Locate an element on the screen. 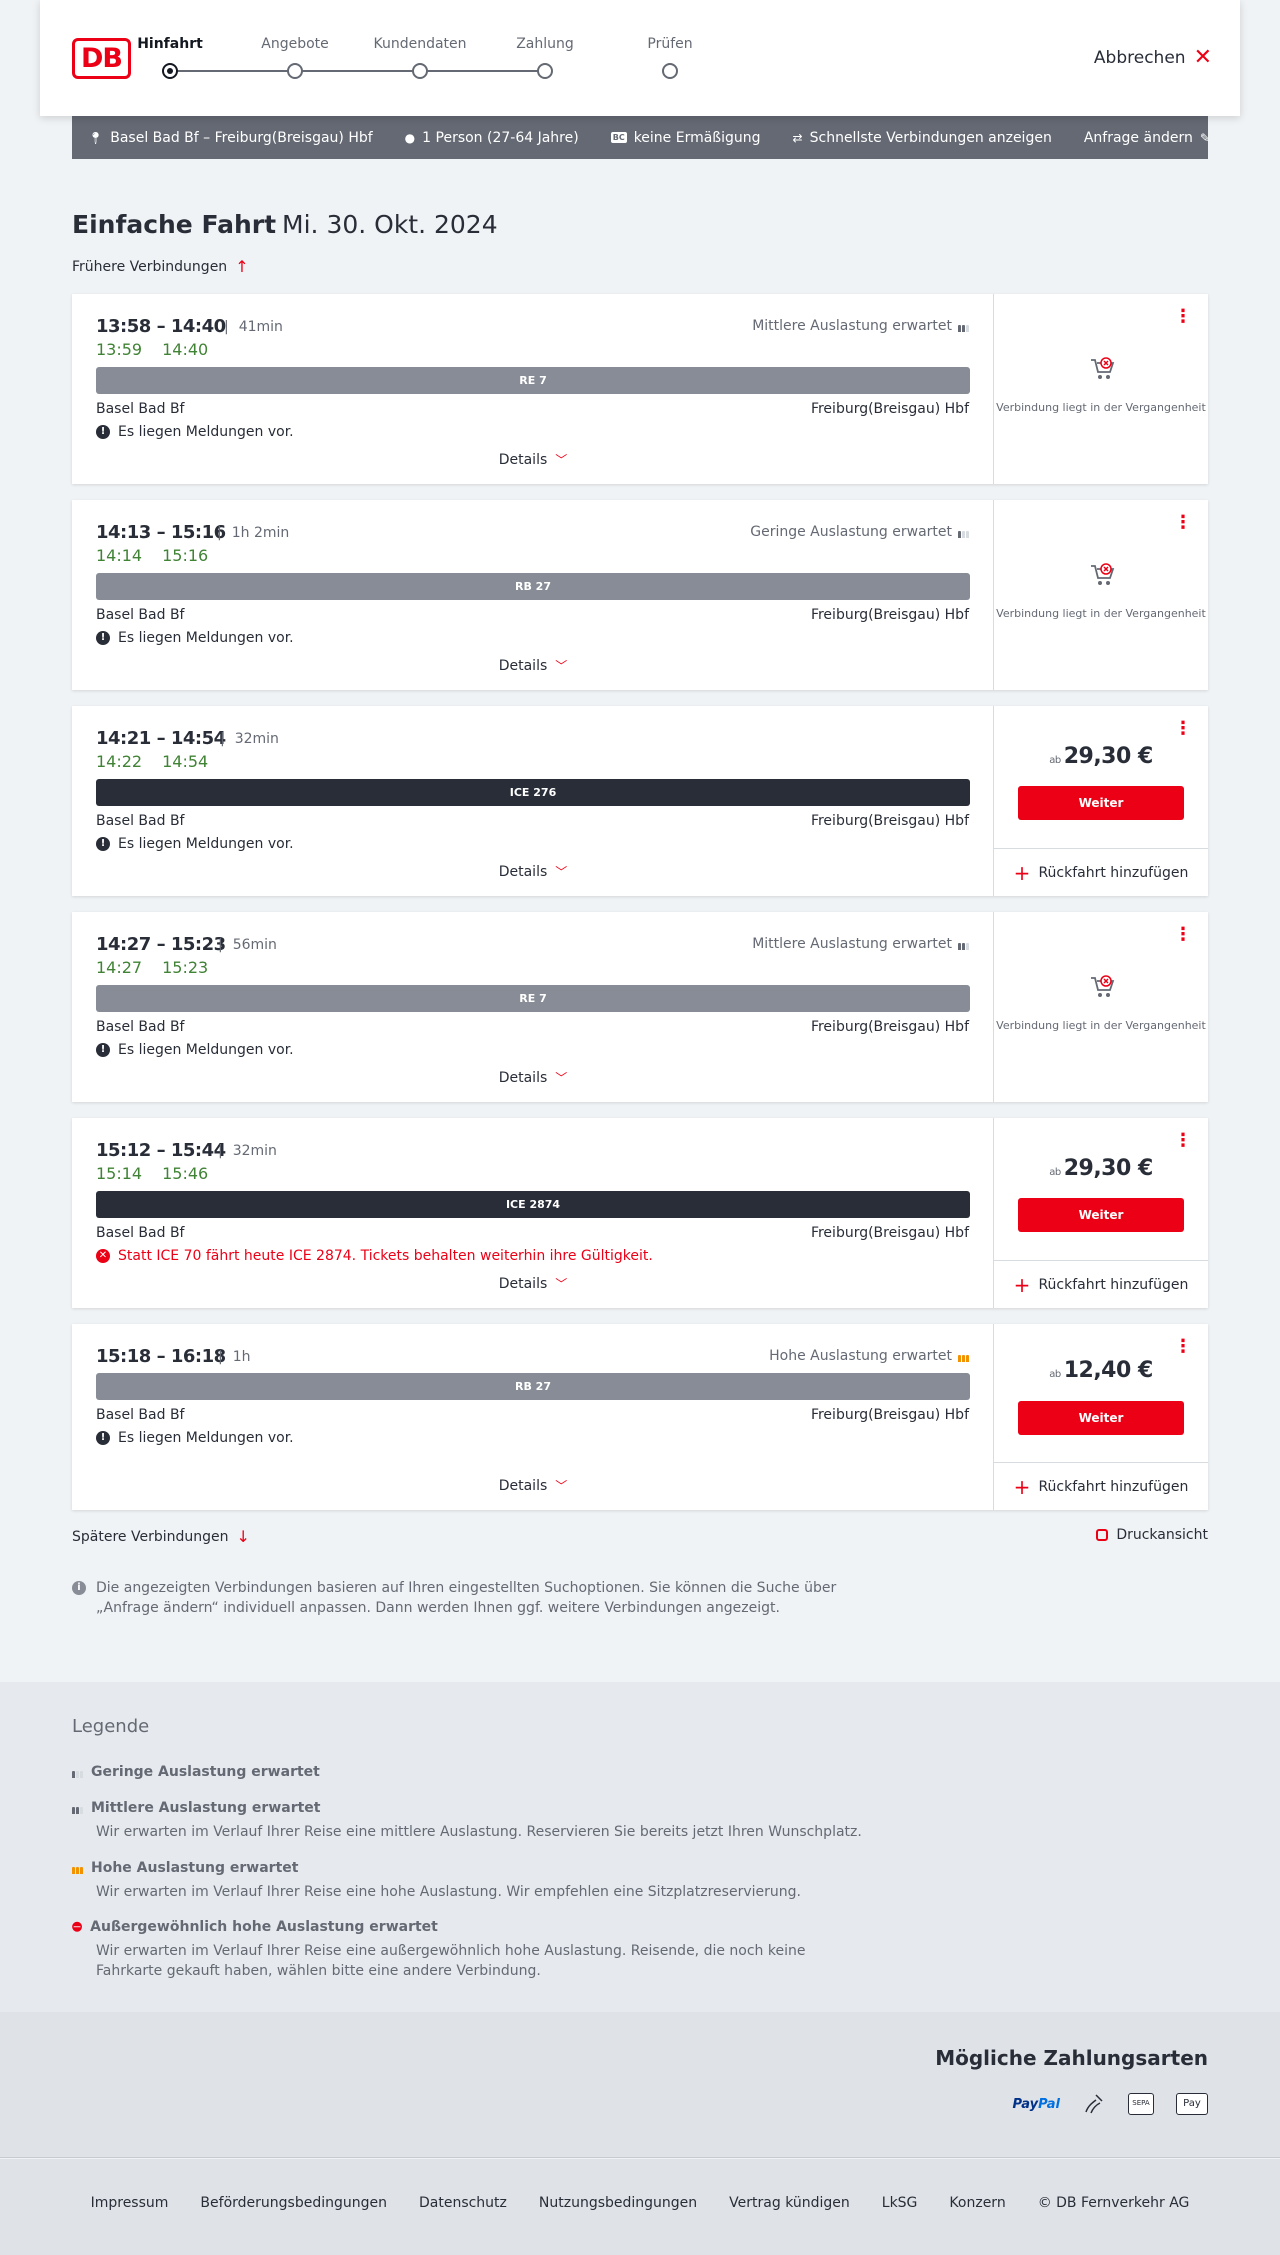 This screenshot has height=2255, width=1280. train-bar: ICE 2874 is located at coordinates (533, 1204).